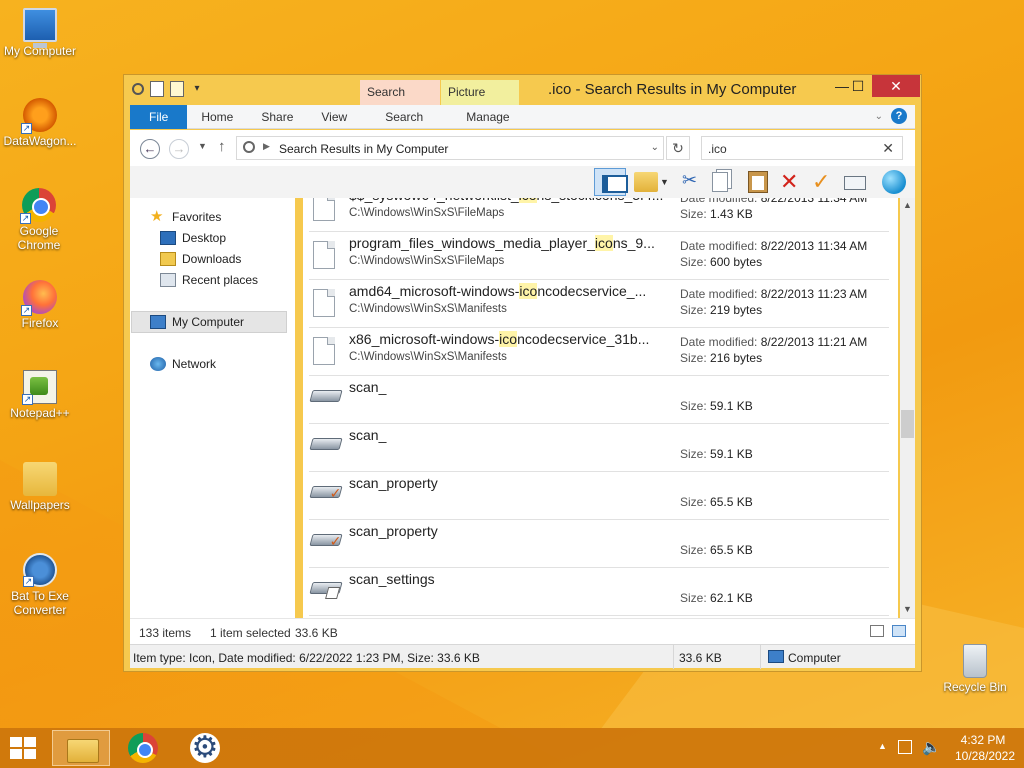 Image resolution: width=1024 pixels, height=768 pixels. Describe the element at coordinates (716, 214) in the screenshot. I see `file-size: Size: 1.43 KB` at that location.